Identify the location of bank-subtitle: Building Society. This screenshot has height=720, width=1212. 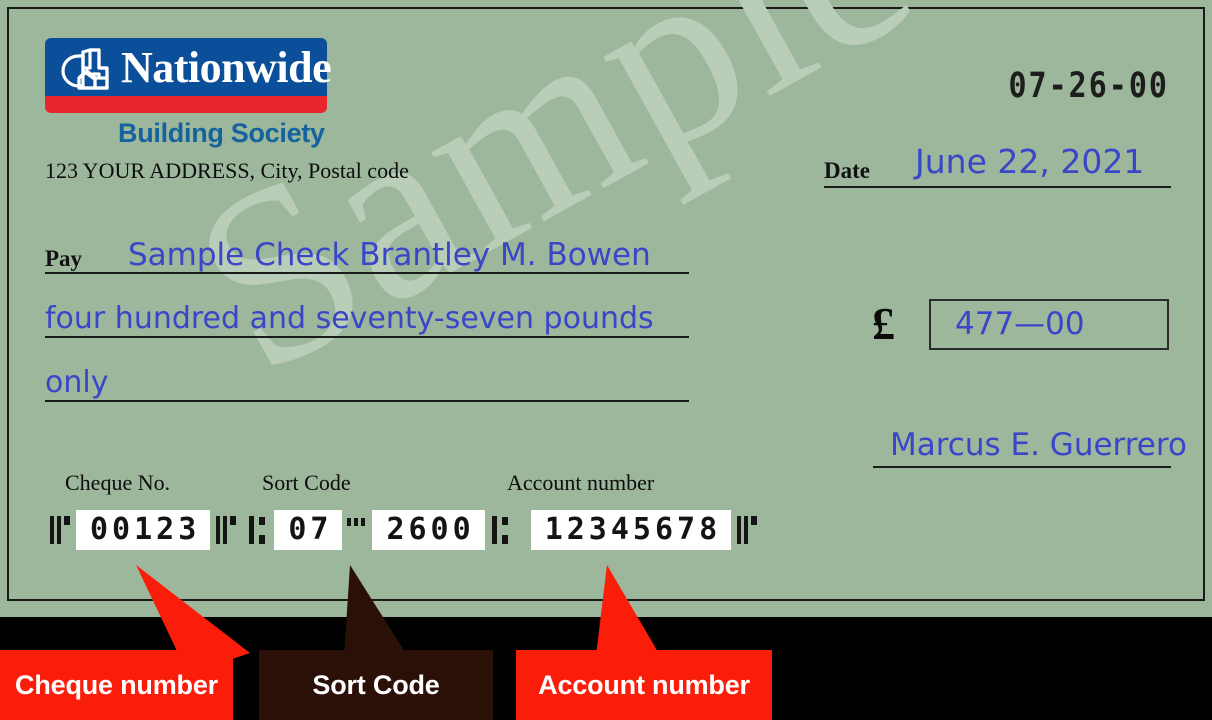
(221, 133).